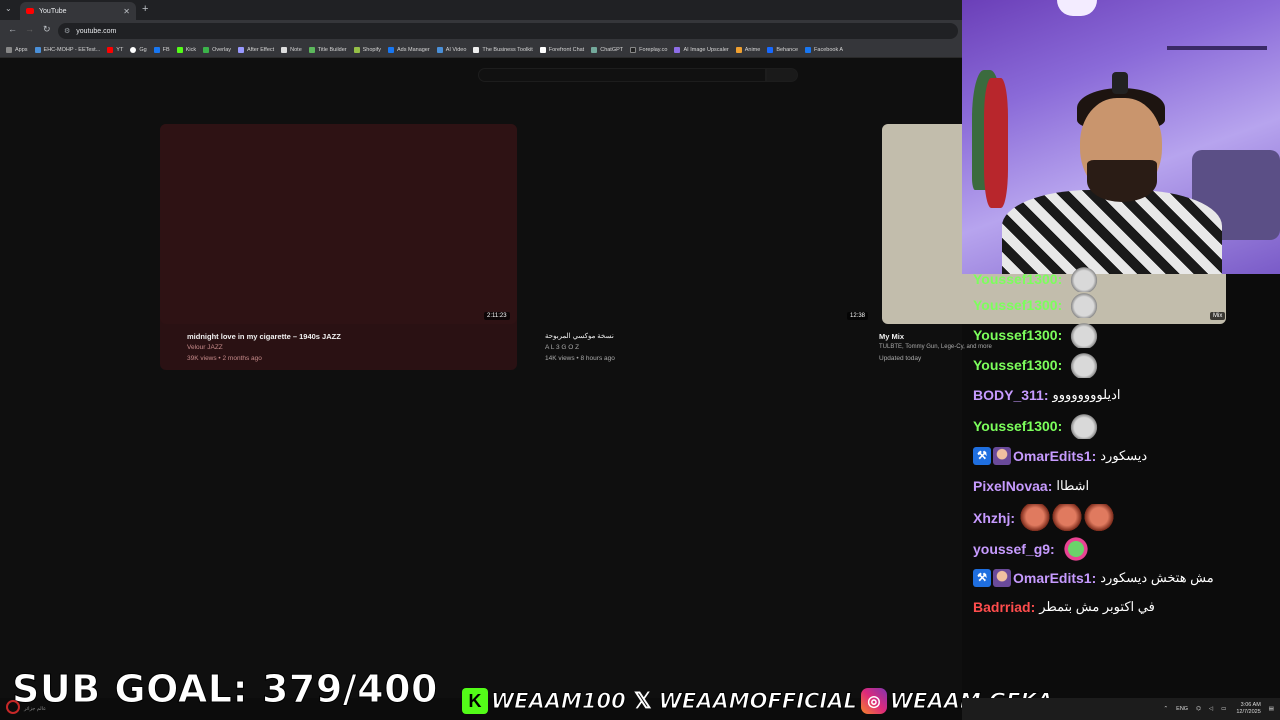 The image size is (1280, 720). Describe the element at coordinates (217, 49) in the screenshot. I see `bookmark-item: Overlay` at that location.